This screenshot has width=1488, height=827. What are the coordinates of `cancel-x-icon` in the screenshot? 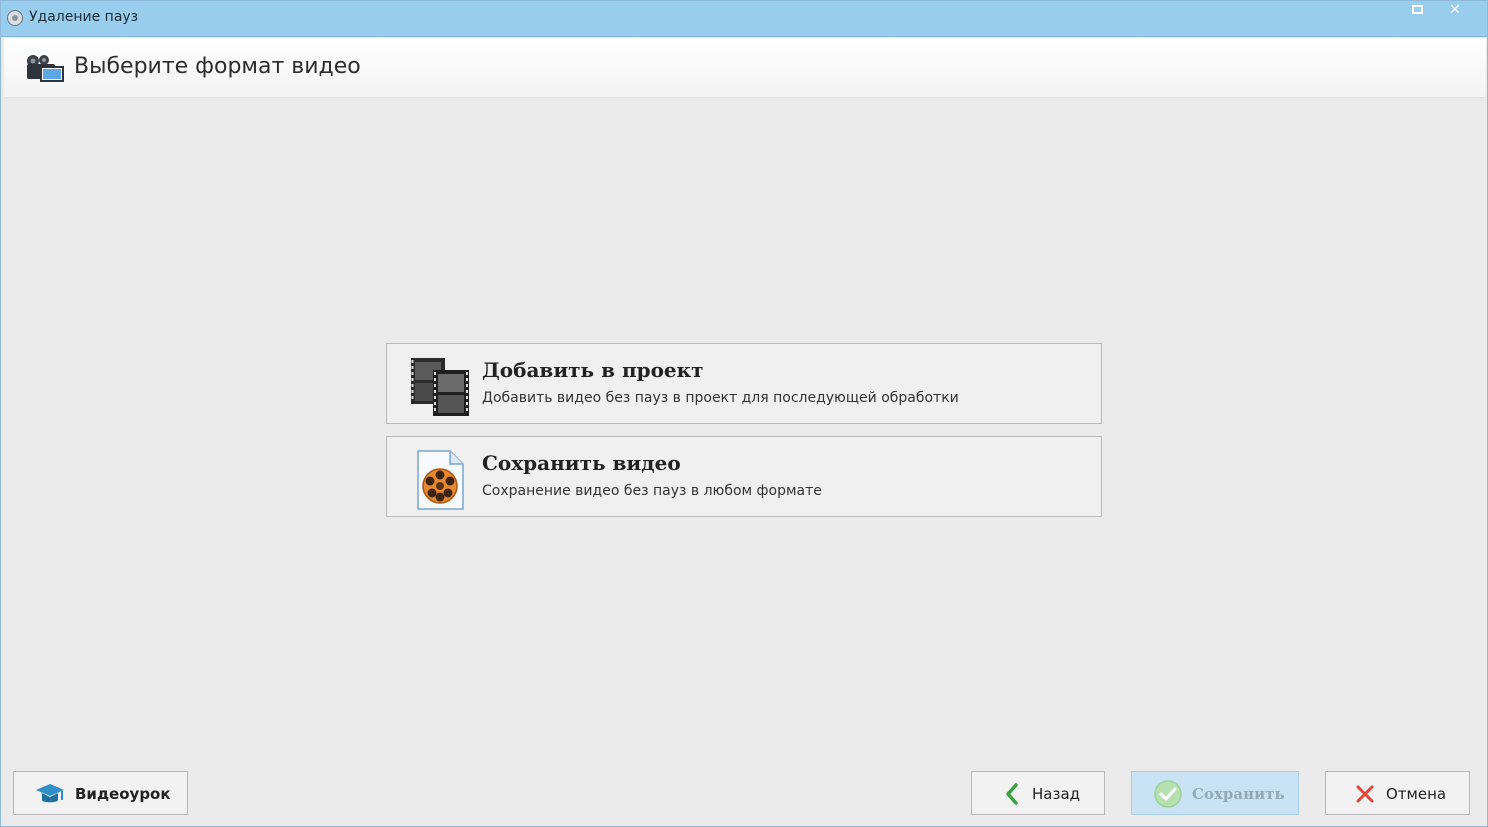 It's located at (1365, 794).